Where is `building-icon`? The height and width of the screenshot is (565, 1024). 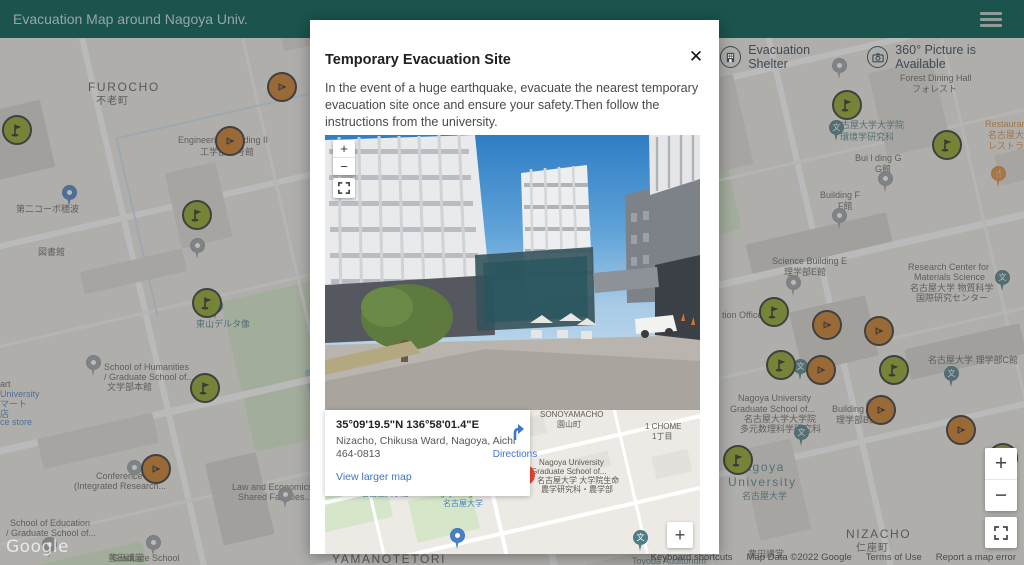
building-icon is located at coordinates (731, 57).